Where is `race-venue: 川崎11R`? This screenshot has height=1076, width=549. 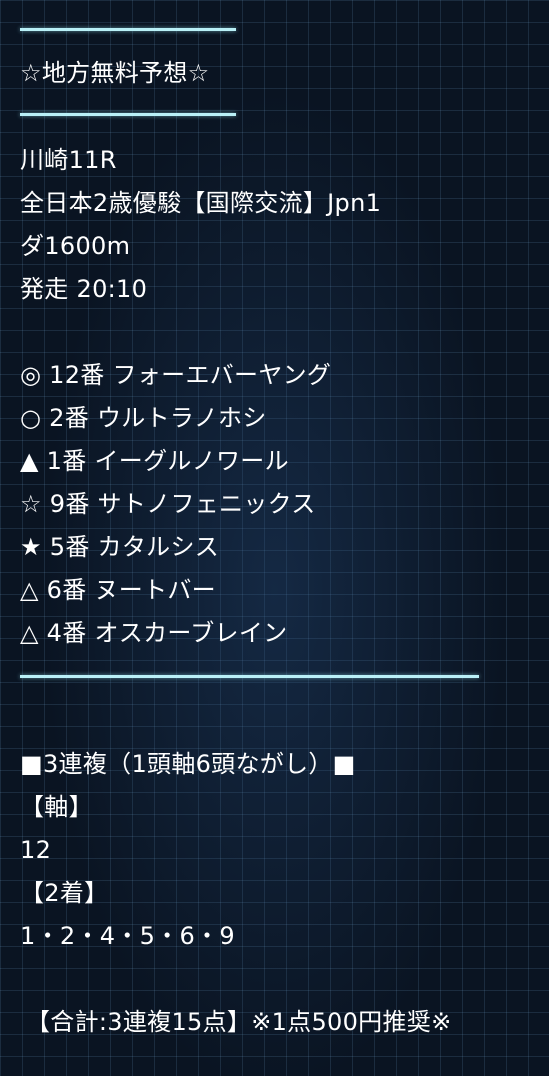
race-venue: 川崎11R is located at coordinates (68, 160).